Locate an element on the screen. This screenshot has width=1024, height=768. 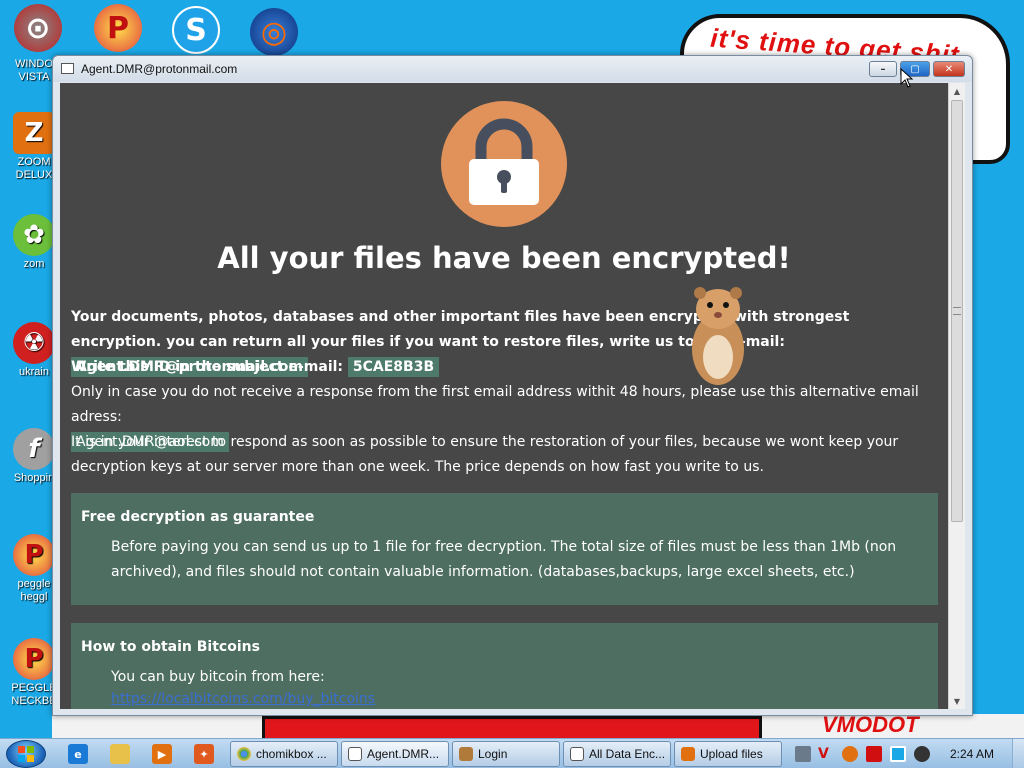
close-button: ✕ is located at coordinates (949, 69).